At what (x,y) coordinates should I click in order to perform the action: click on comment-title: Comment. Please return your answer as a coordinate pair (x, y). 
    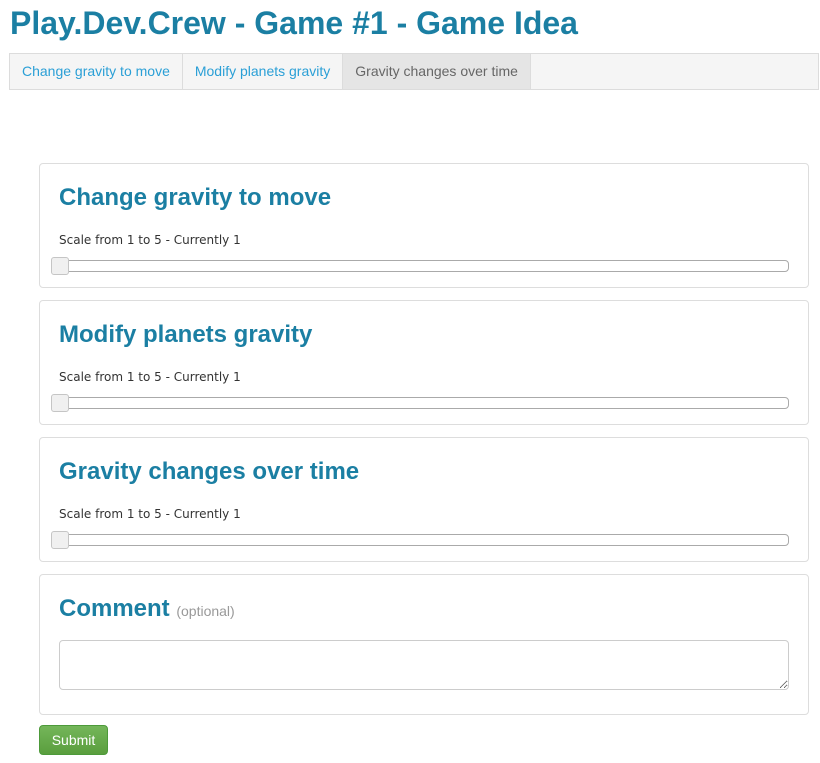
    Looking at the image, I should click on (114, 608).